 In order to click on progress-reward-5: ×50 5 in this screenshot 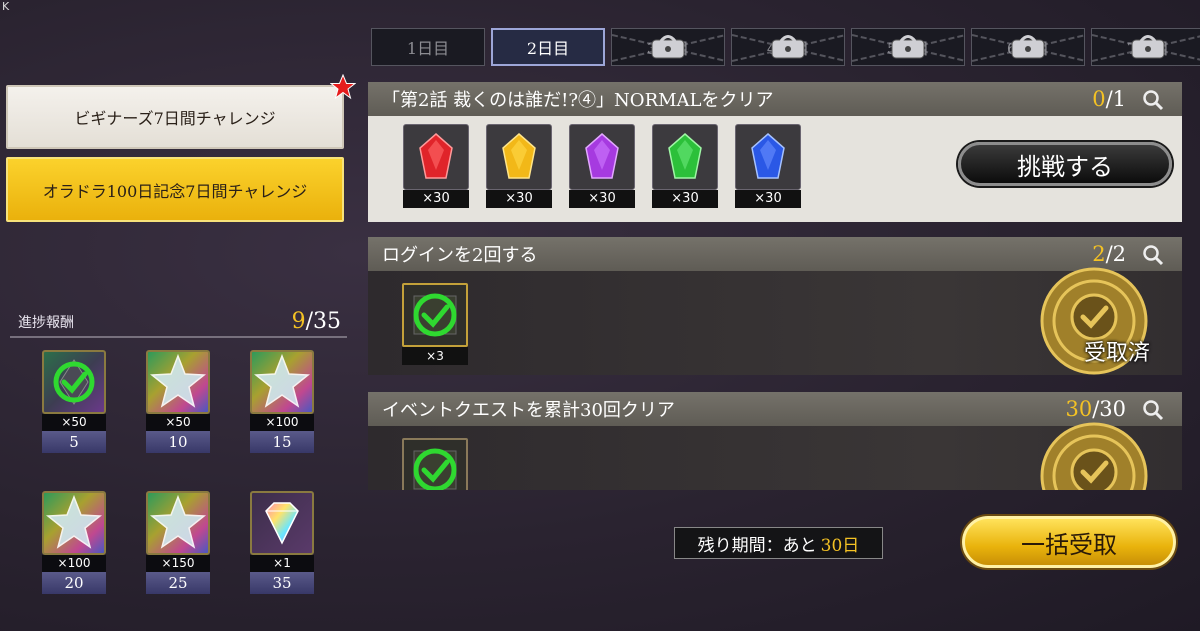, I will do `click(74, 402)`.